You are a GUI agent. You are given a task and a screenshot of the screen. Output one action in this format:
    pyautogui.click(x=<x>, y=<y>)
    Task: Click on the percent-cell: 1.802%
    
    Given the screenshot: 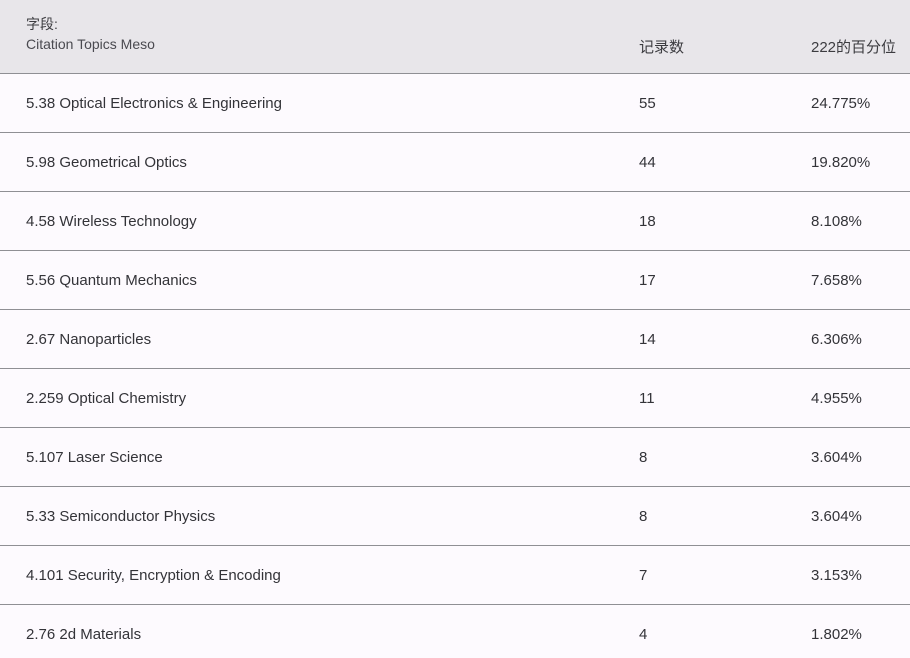 What is the action you would take?
    pyautogui.click(x=836, y=634)
    